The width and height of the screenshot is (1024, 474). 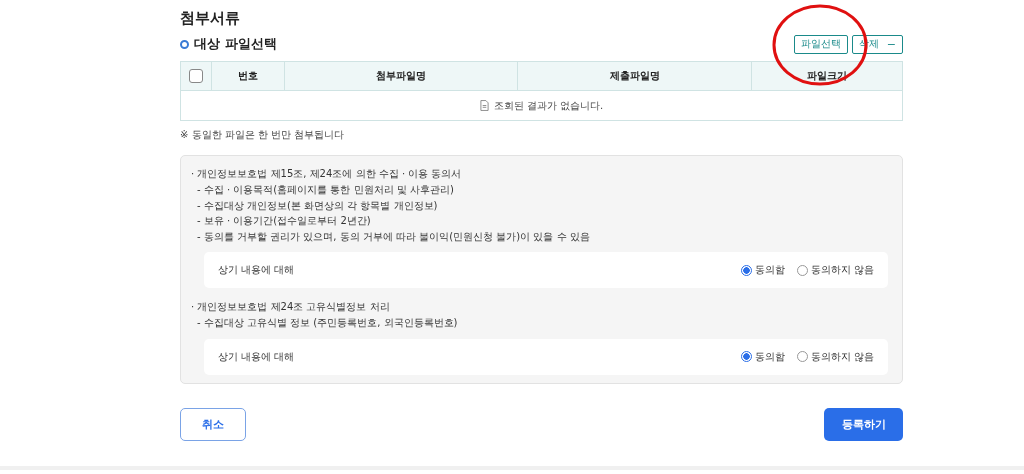 I want to click on consent-item: - 보유 · 이용기간(접수일로부터 2년간), so click(x=284, y=221).